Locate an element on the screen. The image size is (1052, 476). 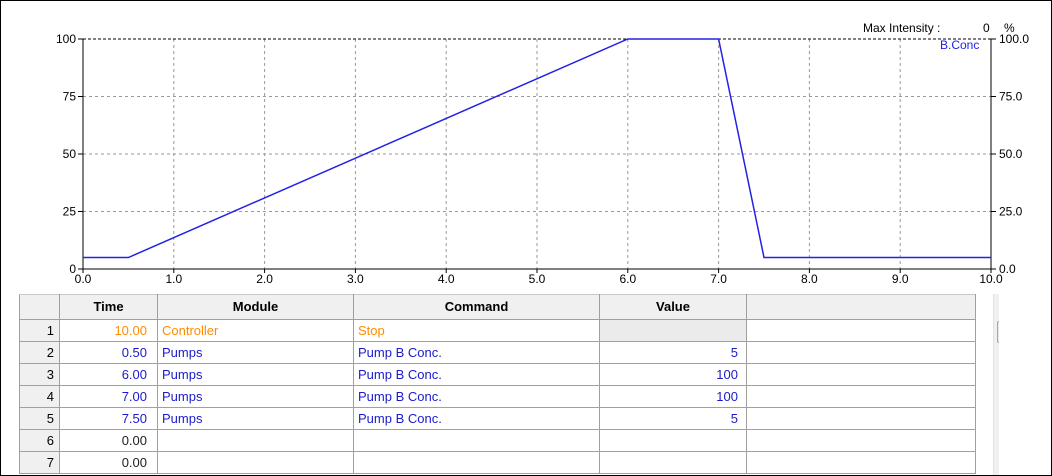
table-row: 4 7.00 Pumps Pump B Conc. 100 is located at coordinates (497, 396).